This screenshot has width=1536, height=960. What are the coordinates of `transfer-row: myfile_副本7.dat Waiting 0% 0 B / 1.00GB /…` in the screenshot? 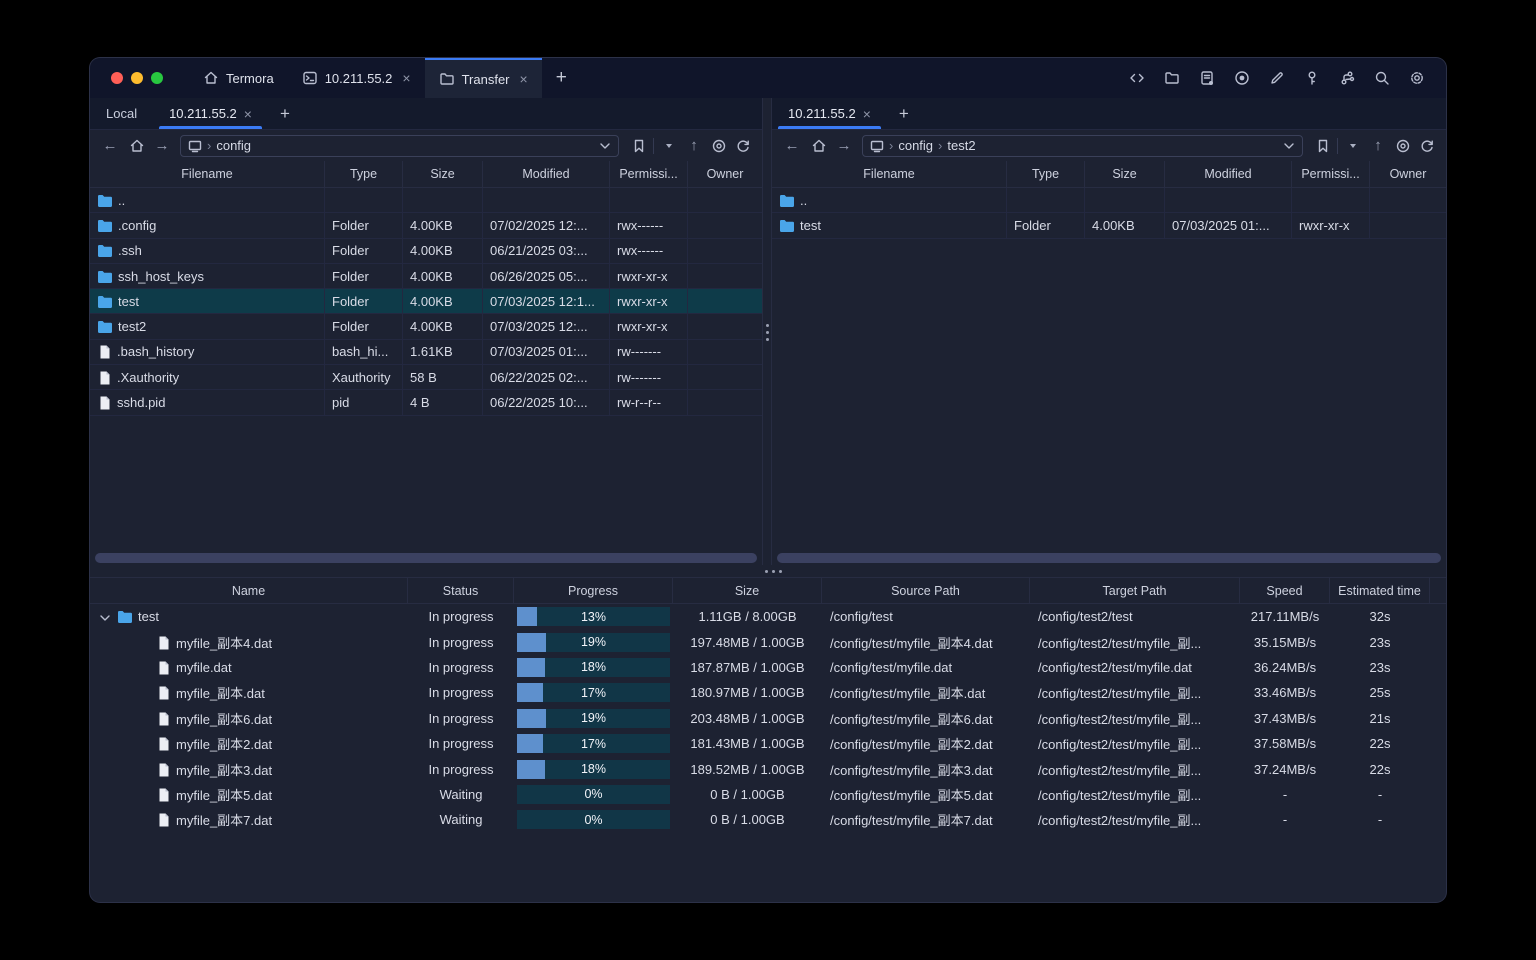 It's located at (768, 819).